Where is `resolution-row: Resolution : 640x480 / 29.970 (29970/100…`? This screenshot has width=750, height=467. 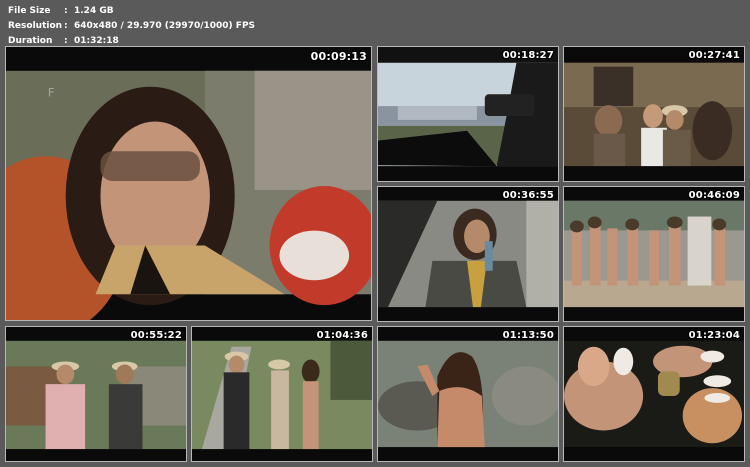 resolution-row: Resolution : 640x480 / 29.970 (29970/100… is located at coordinates (131, 26).